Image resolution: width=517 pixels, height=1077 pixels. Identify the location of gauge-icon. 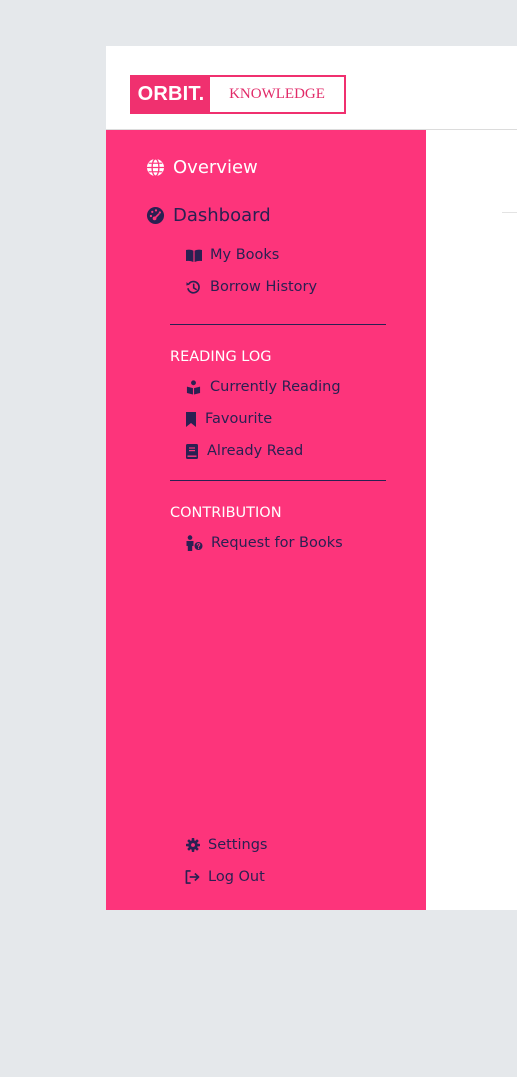
(155, 215).